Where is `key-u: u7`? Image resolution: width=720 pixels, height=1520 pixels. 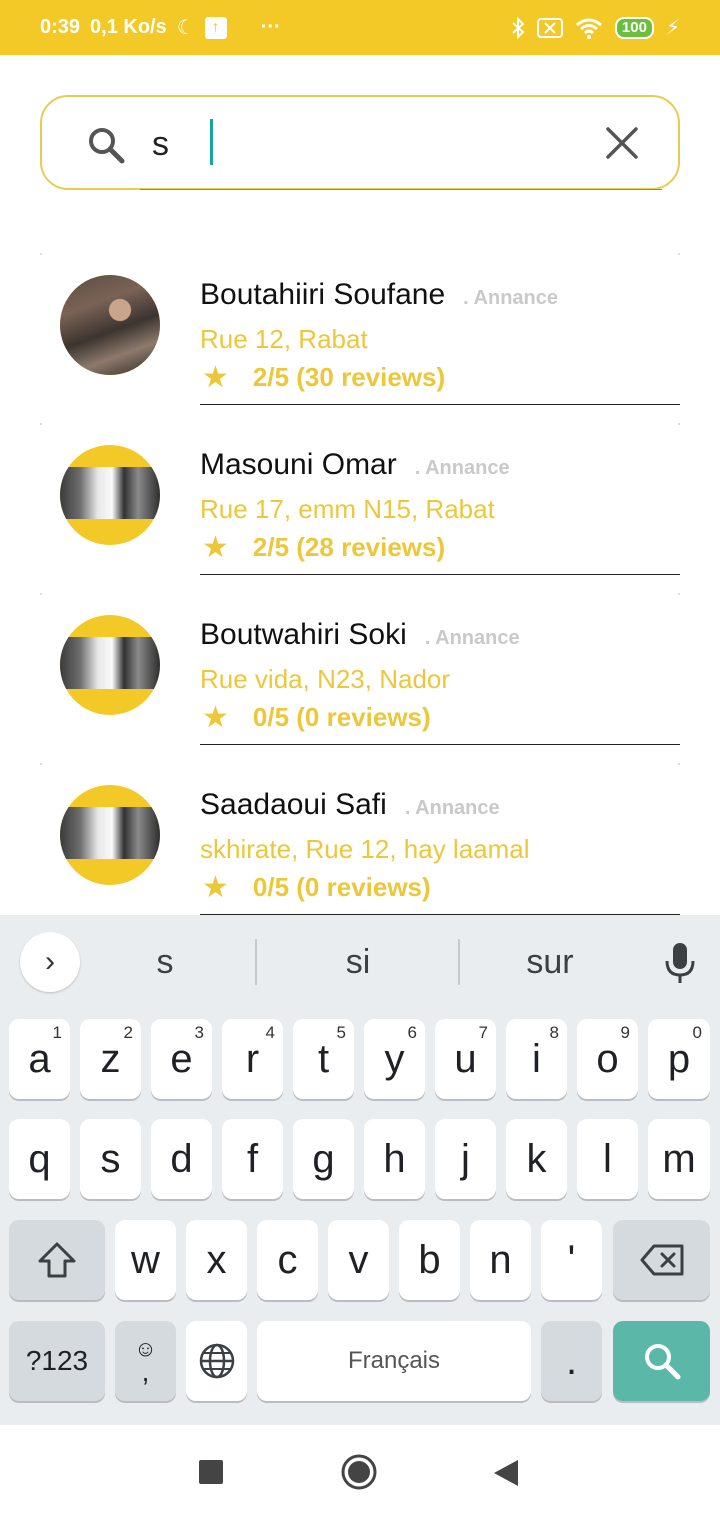
key-u: u7 is located at coordinates (465, 1059).